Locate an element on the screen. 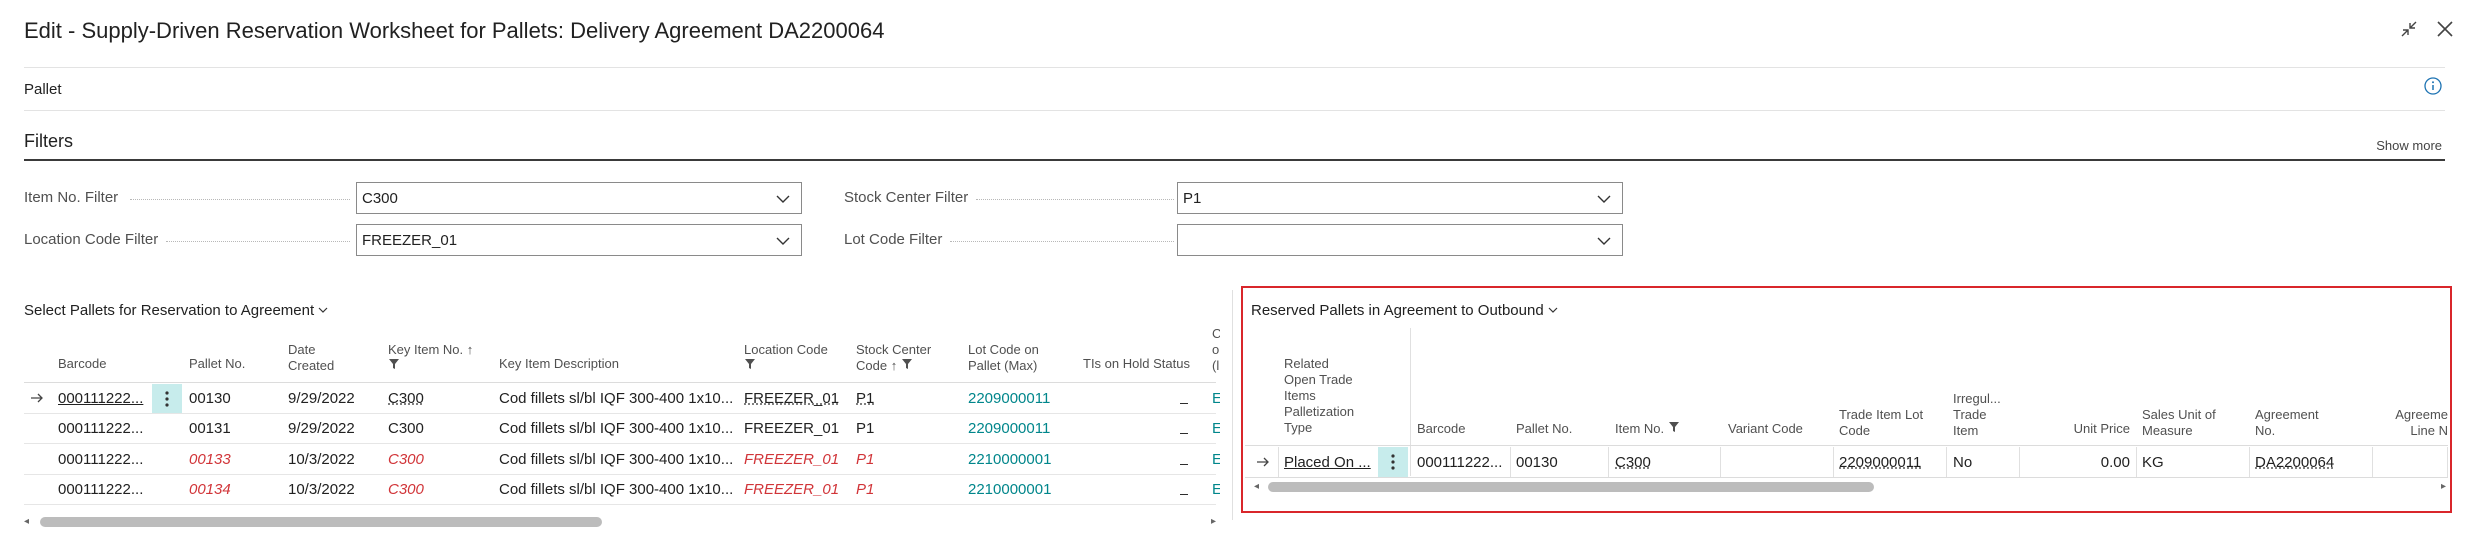 Image resolution: width=2469 pixels, height=552 pixels. item-no-filter-input: C300 is located at coordinates (579, 198).